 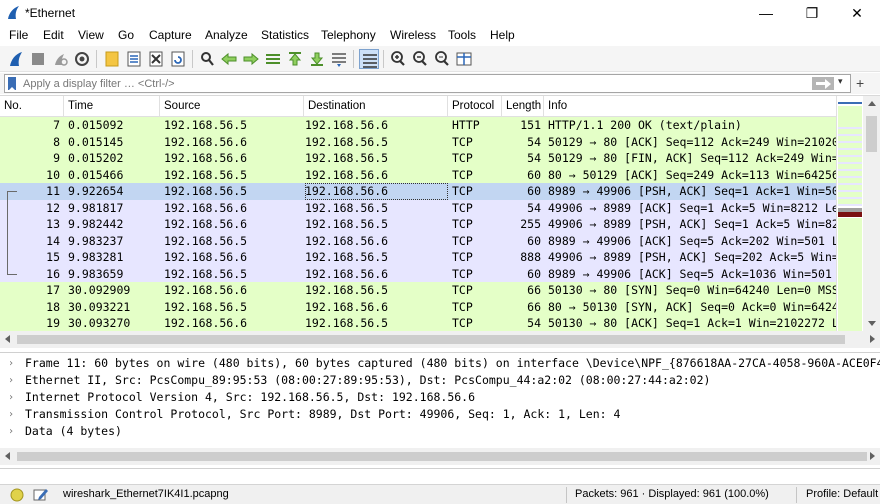 What do you see at coordinates (672, 494) in the screenshot?
I see `packet-count: Packets: 961 · Displayed: 961 (100.0%)` at bounding box center [672, 494].